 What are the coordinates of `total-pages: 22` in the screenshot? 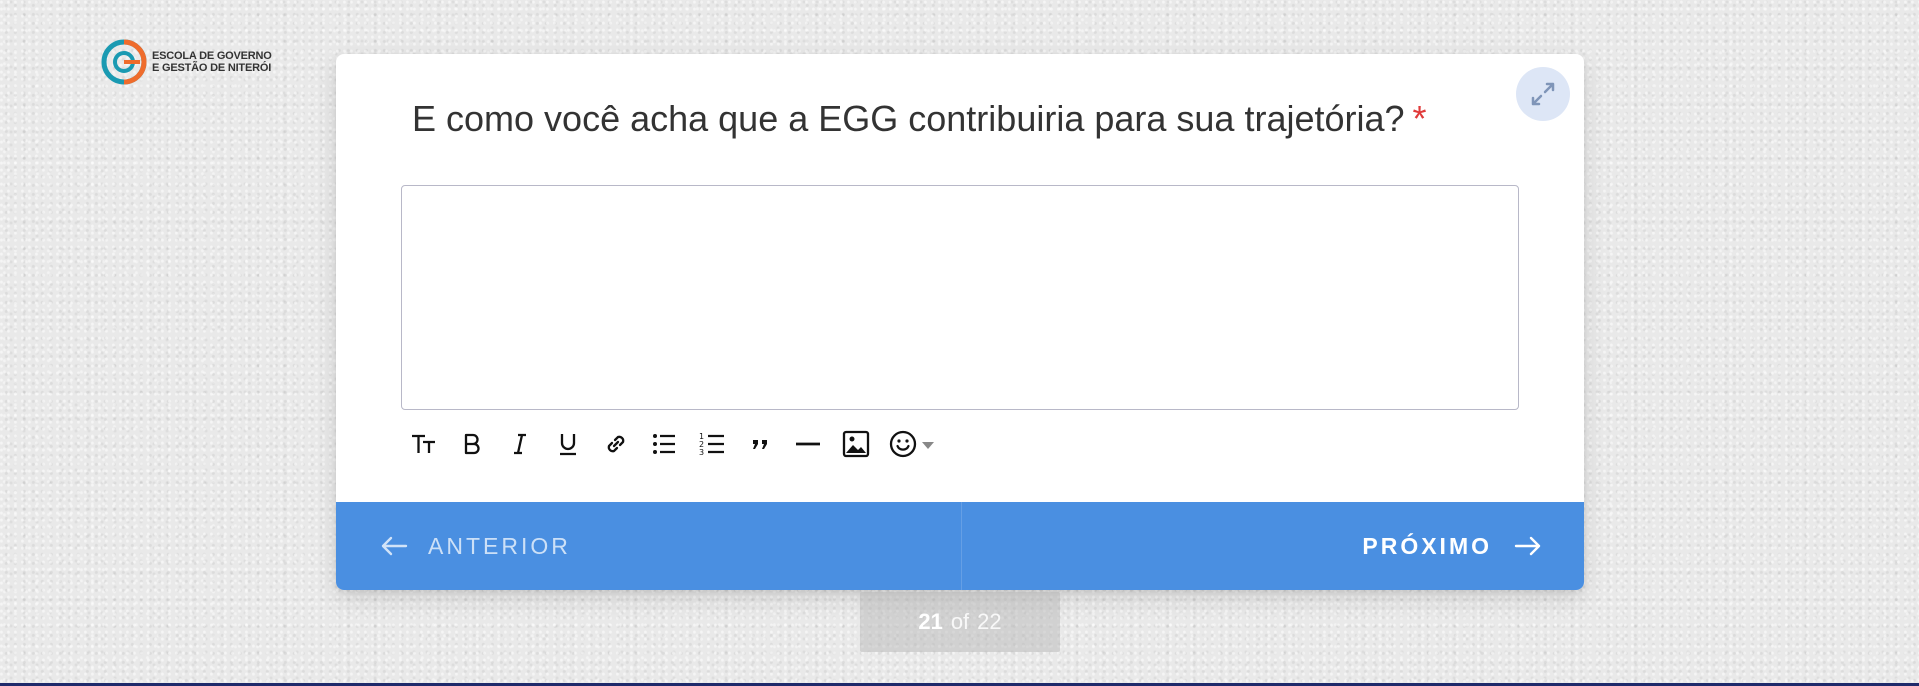 It's located at (989, 621).